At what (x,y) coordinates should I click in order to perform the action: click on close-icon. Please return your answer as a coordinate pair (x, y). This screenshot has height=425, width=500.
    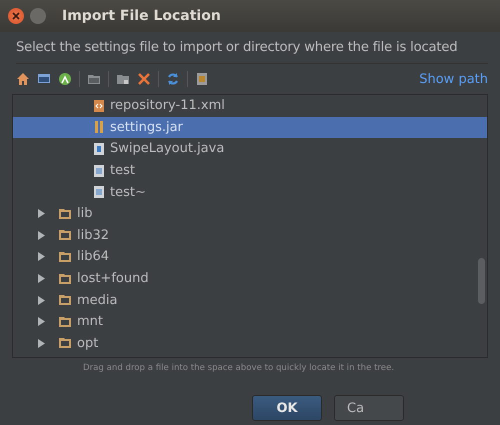
    Looking at the image, I should click on (16, 16).